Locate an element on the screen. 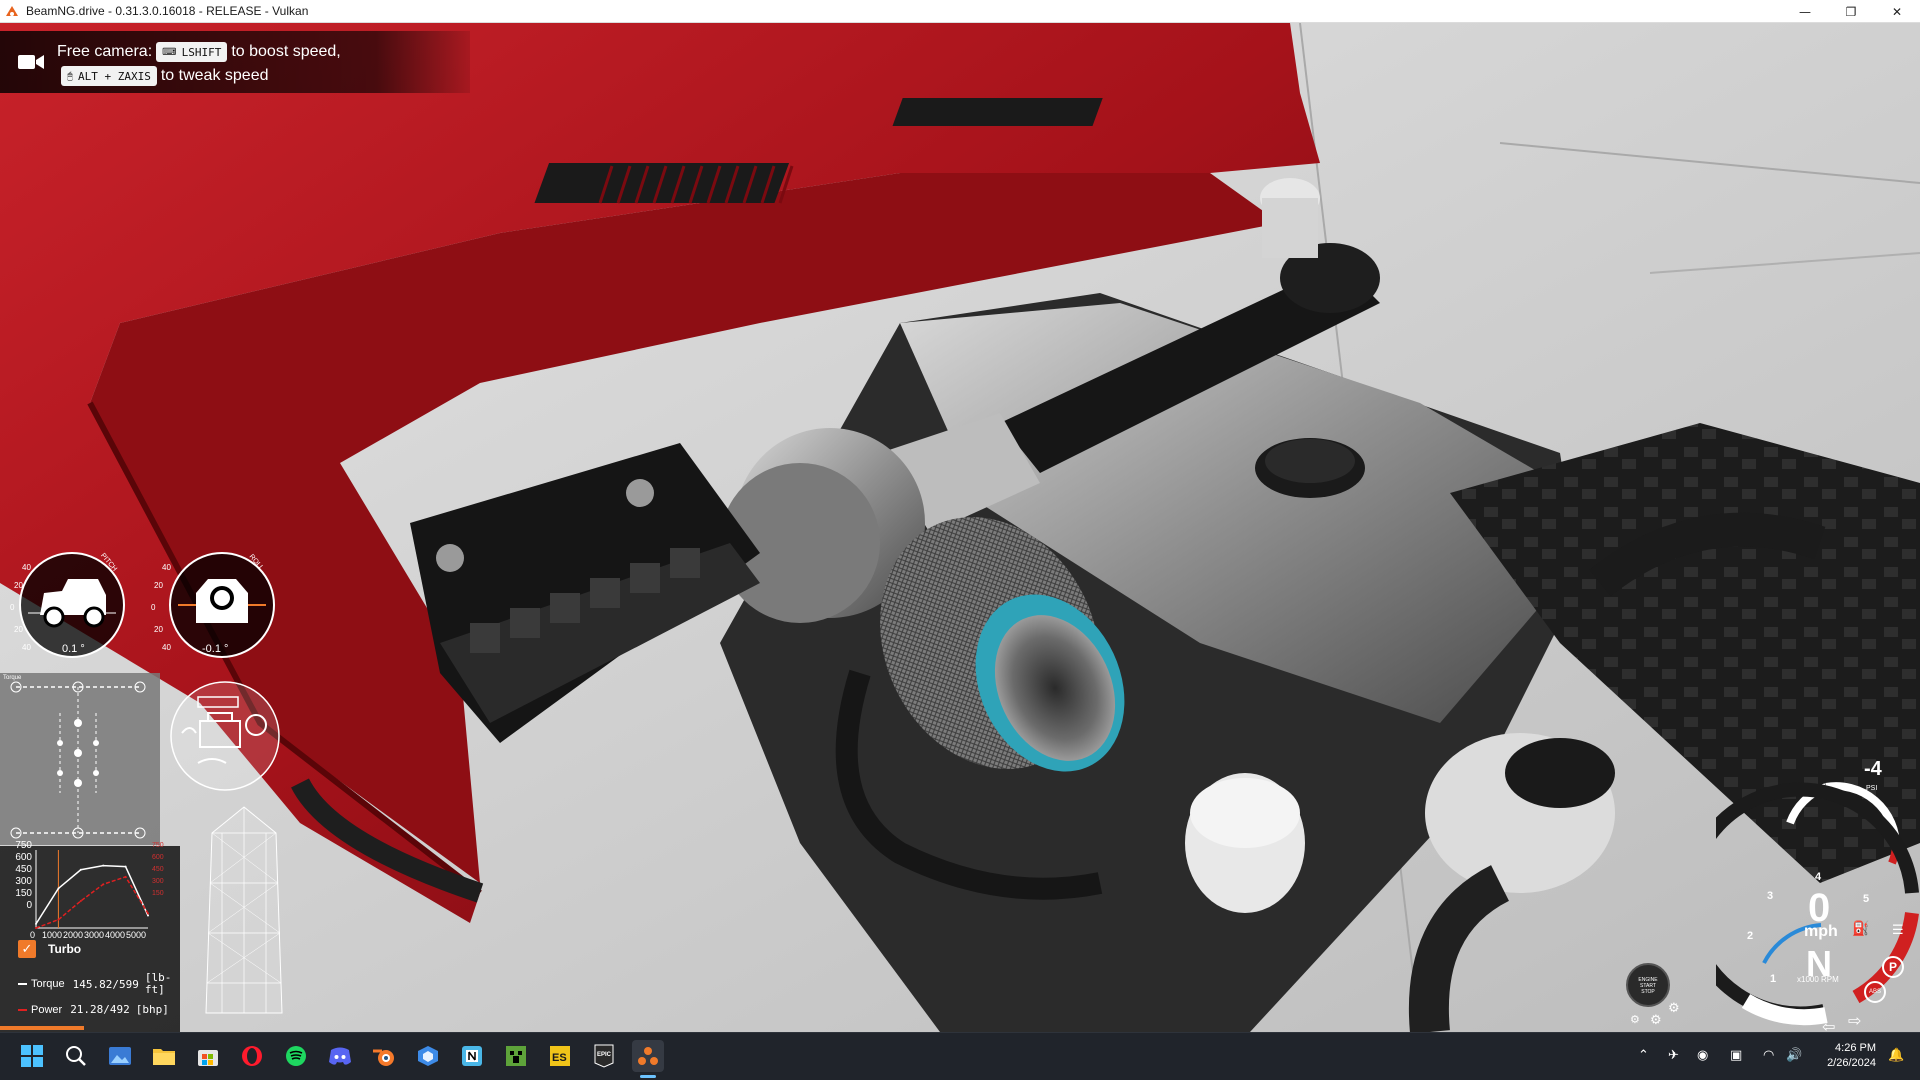  minecraft-icon is located at coordinates (516, 1056).